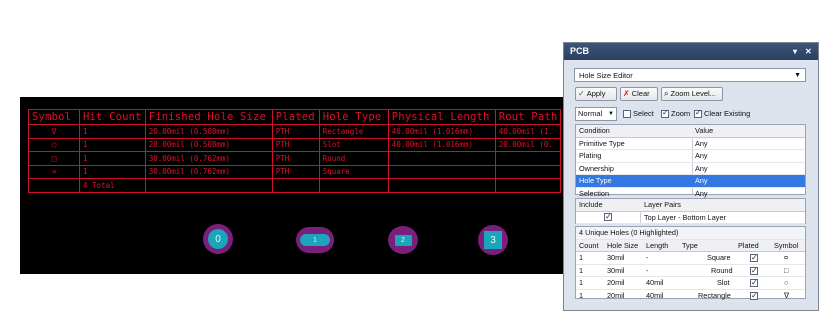 The height and width of the screenshot is (327, 840). I want to click on pad-0-label: 0, so click(218, 239).